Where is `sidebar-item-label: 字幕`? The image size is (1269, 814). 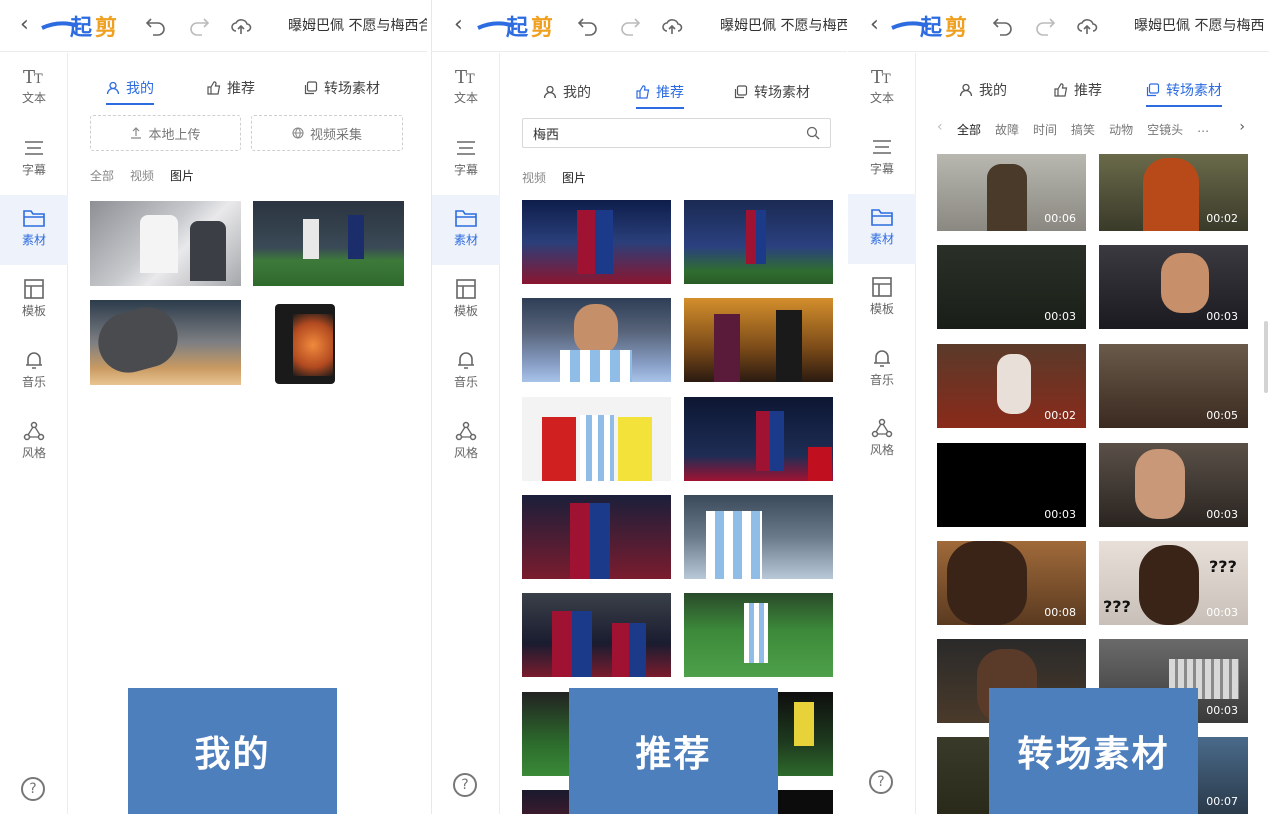 sidebar-item-label: 字幕 is located at coordinates (882, 168).